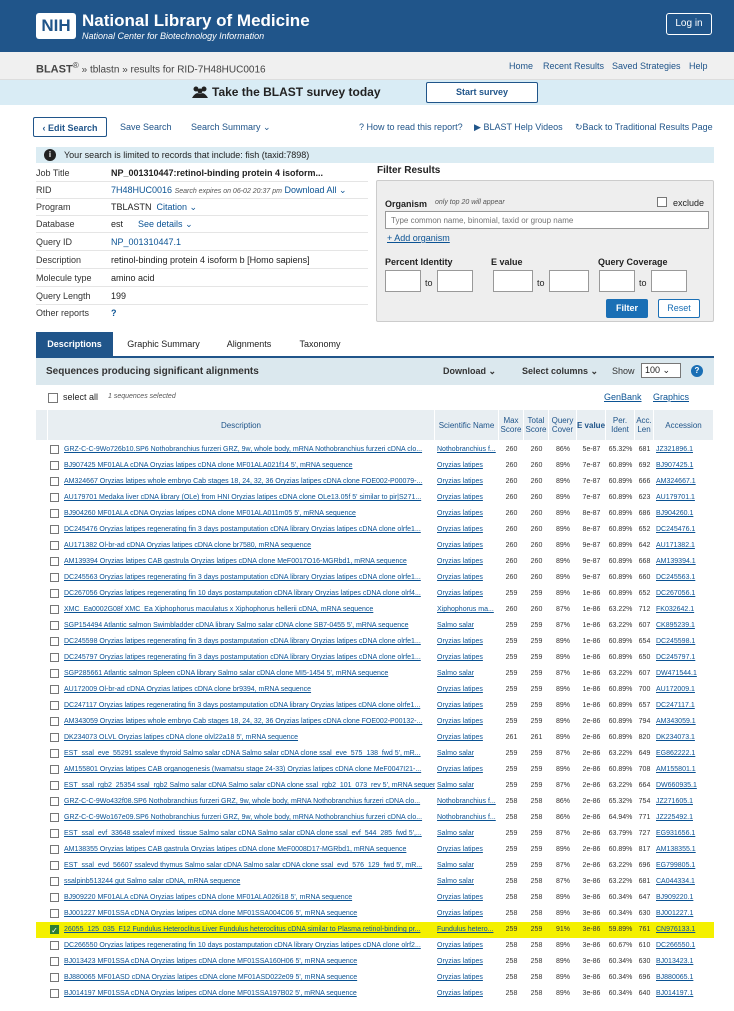 This screenshot has height=1011, width=734. What do you see at coordinates (685, 498) in the screenshot?
I see `cell-accession: AU179701.1` at bounding box center [685, 498].